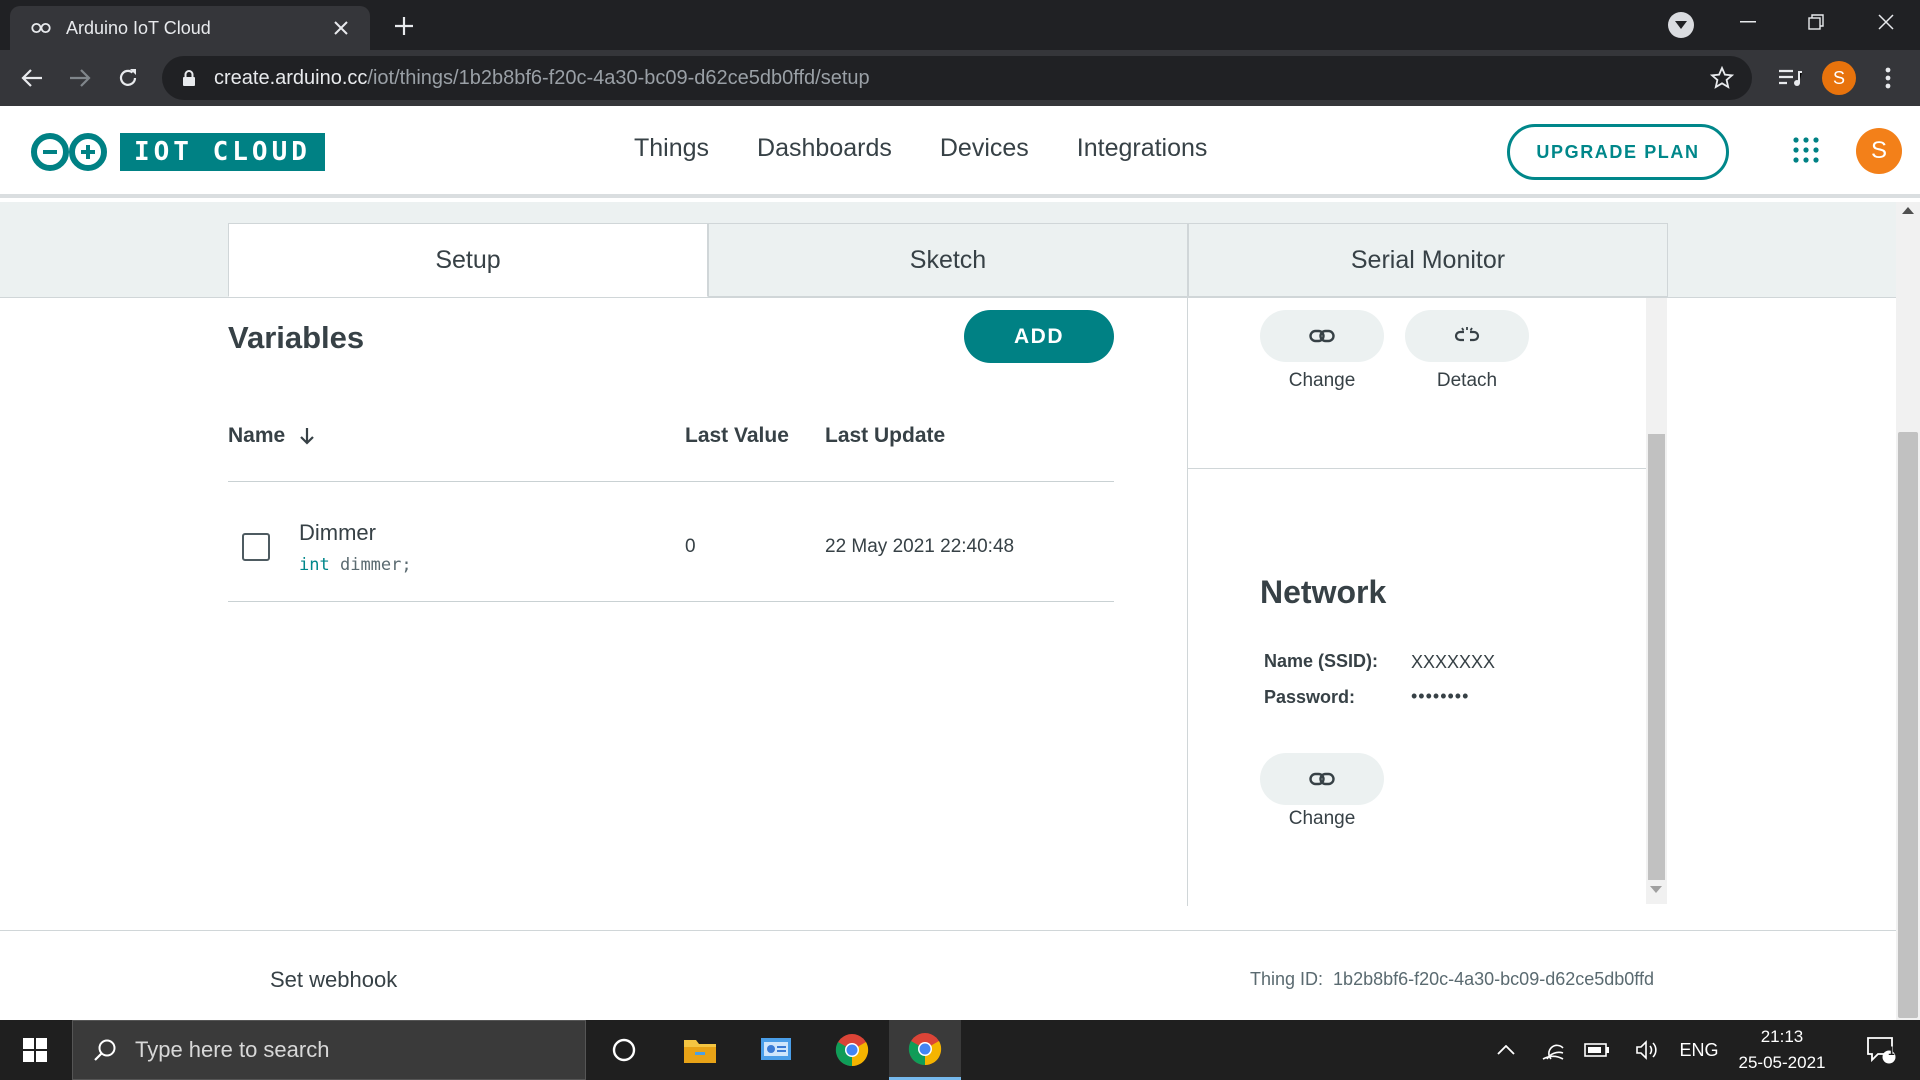 The image size is (1920, 1080). Describe the element at coordinates (314, 565) in the screenshot. I see `declaration-type: int` at that location.